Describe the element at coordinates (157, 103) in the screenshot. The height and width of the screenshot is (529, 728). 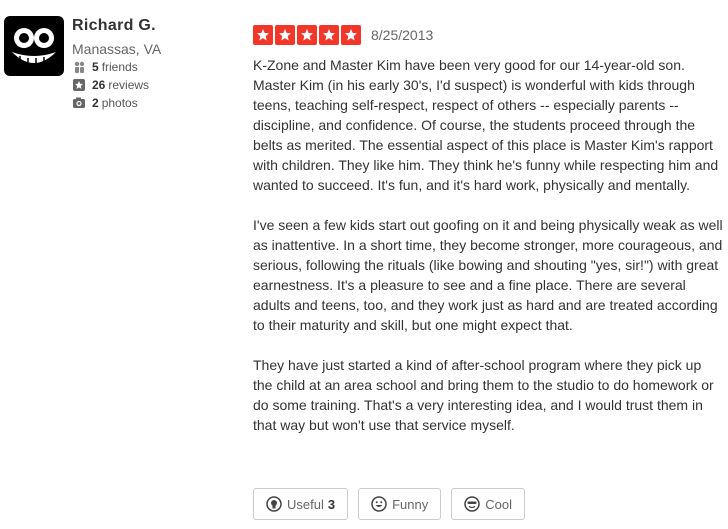
I see `photos-stat: 2 photos` at that location.